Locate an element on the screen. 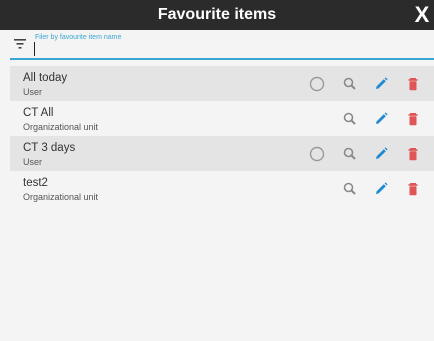 This screenshot has width=434, height=341. close-icon: X is located at coordinates (422, 15).